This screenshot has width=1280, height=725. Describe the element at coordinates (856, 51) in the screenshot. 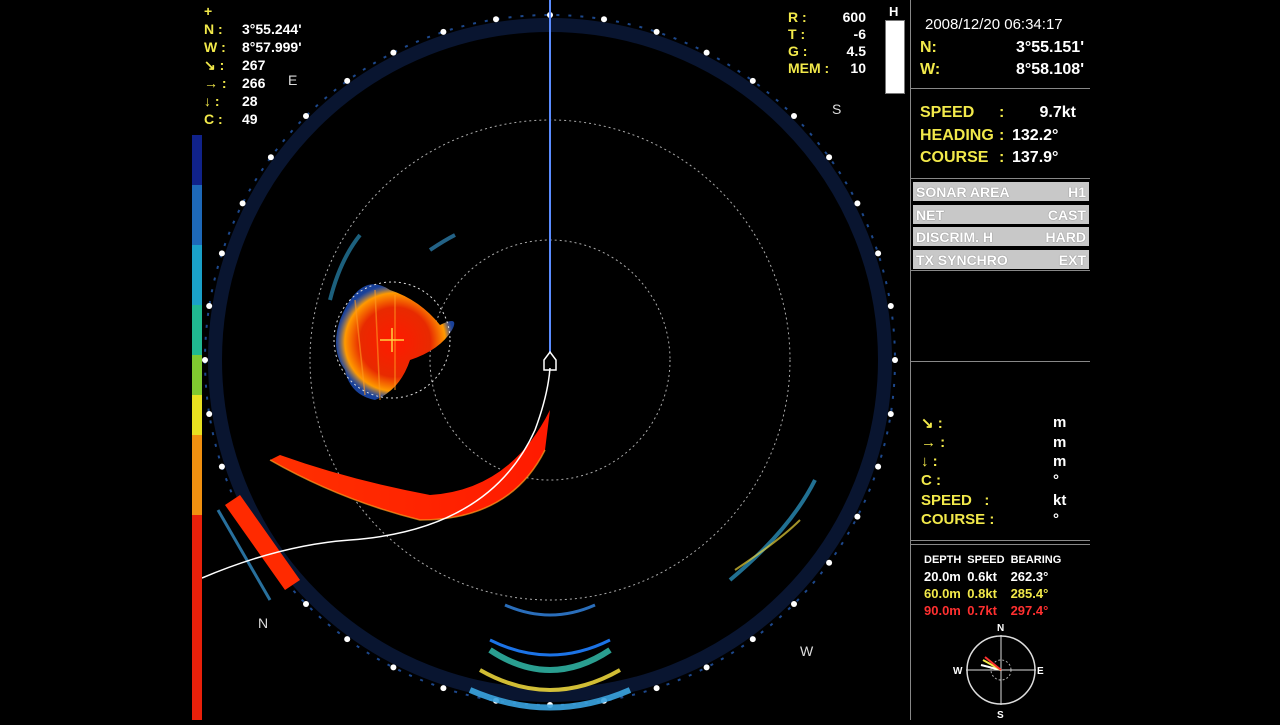

I see `gain-value: 4.5` at that location.